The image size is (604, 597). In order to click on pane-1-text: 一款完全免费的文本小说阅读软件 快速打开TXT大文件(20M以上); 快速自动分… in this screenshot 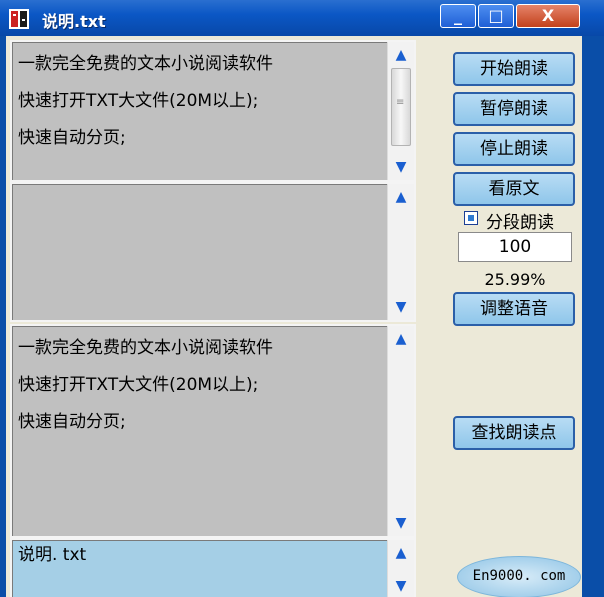, I will do `click(201, 101)`.